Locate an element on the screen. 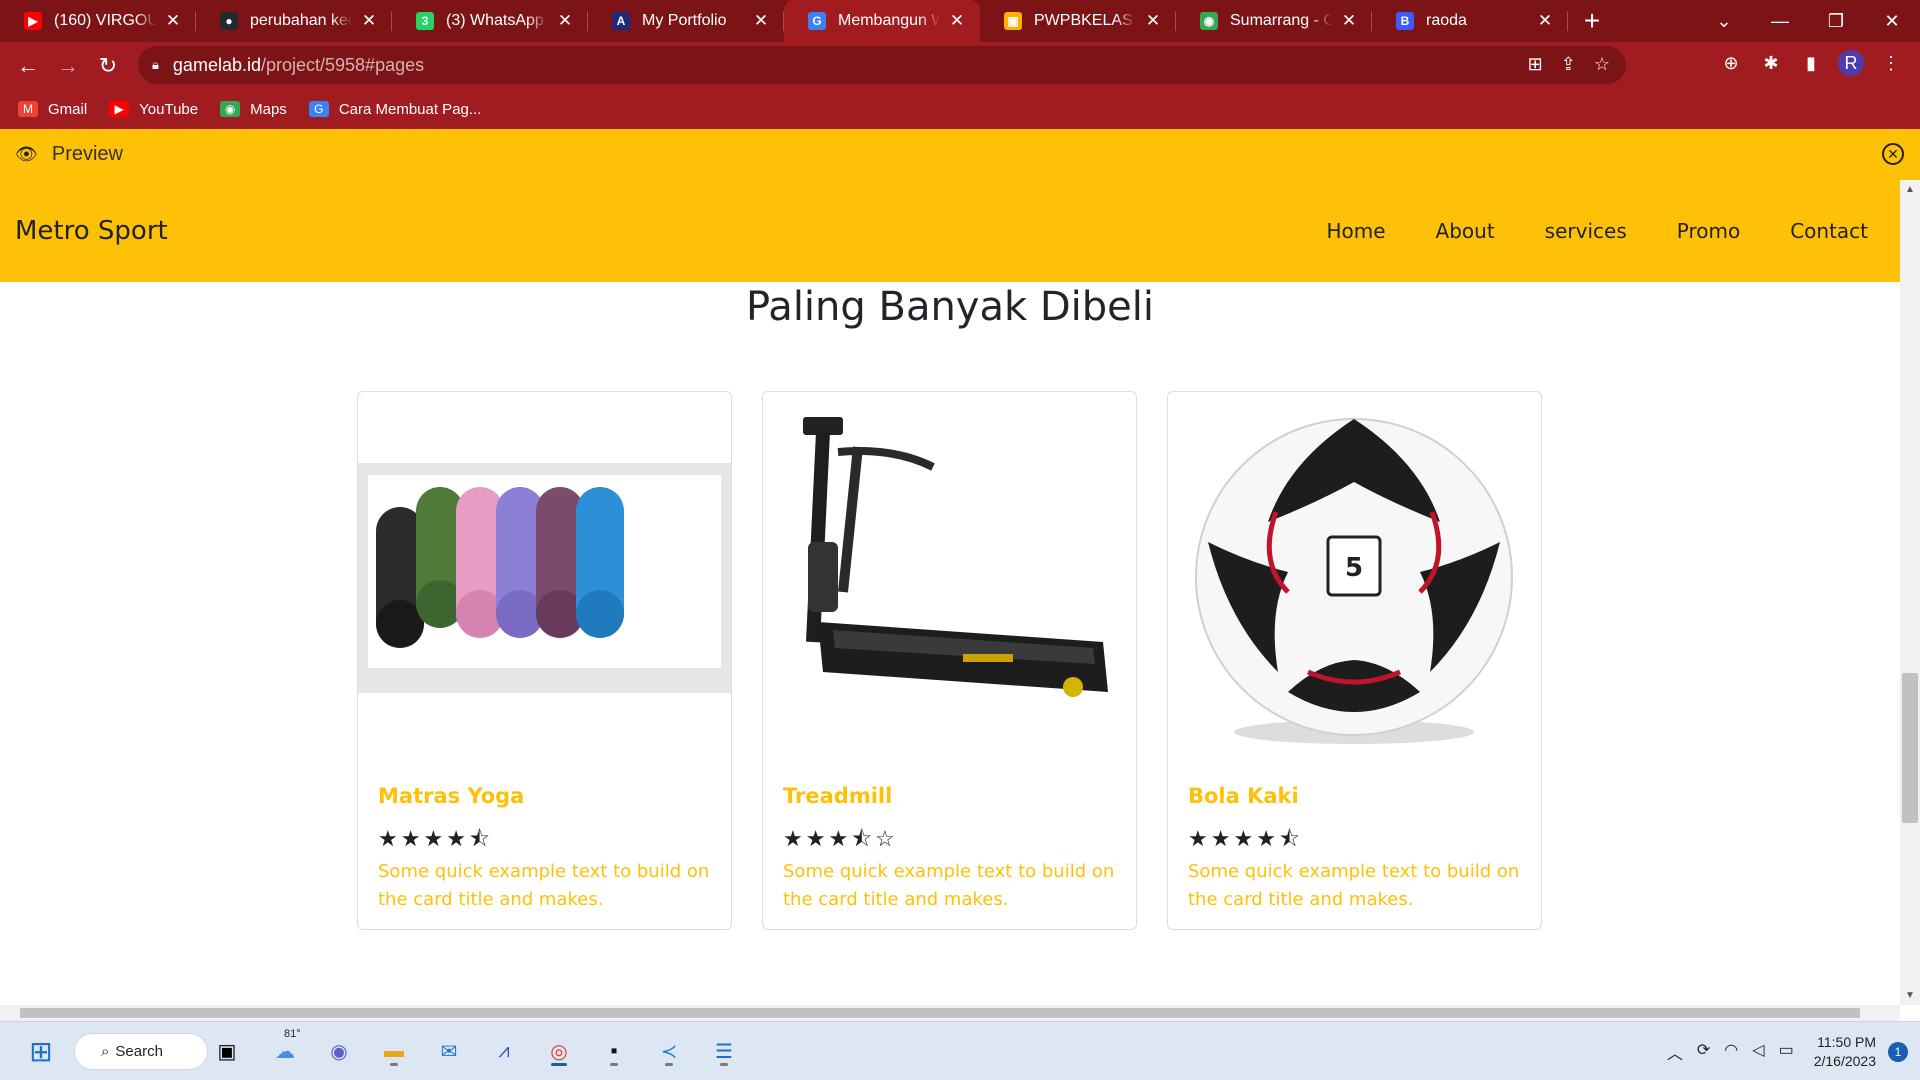 The height and width of the screenshot is (1080, 1920). nav-link-promo: Promo is located at coordinates (1708, 231).